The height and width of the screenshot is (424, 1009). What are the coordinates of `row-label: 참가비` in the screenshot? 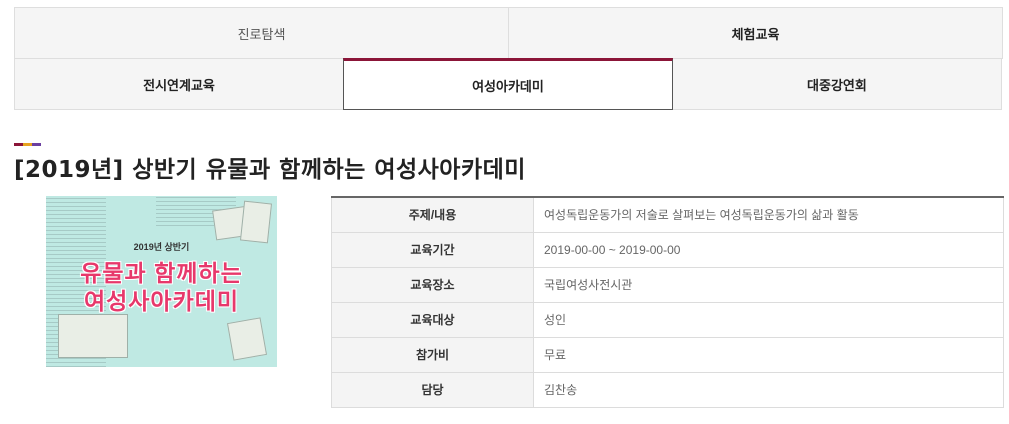 It's located at (432, 354).